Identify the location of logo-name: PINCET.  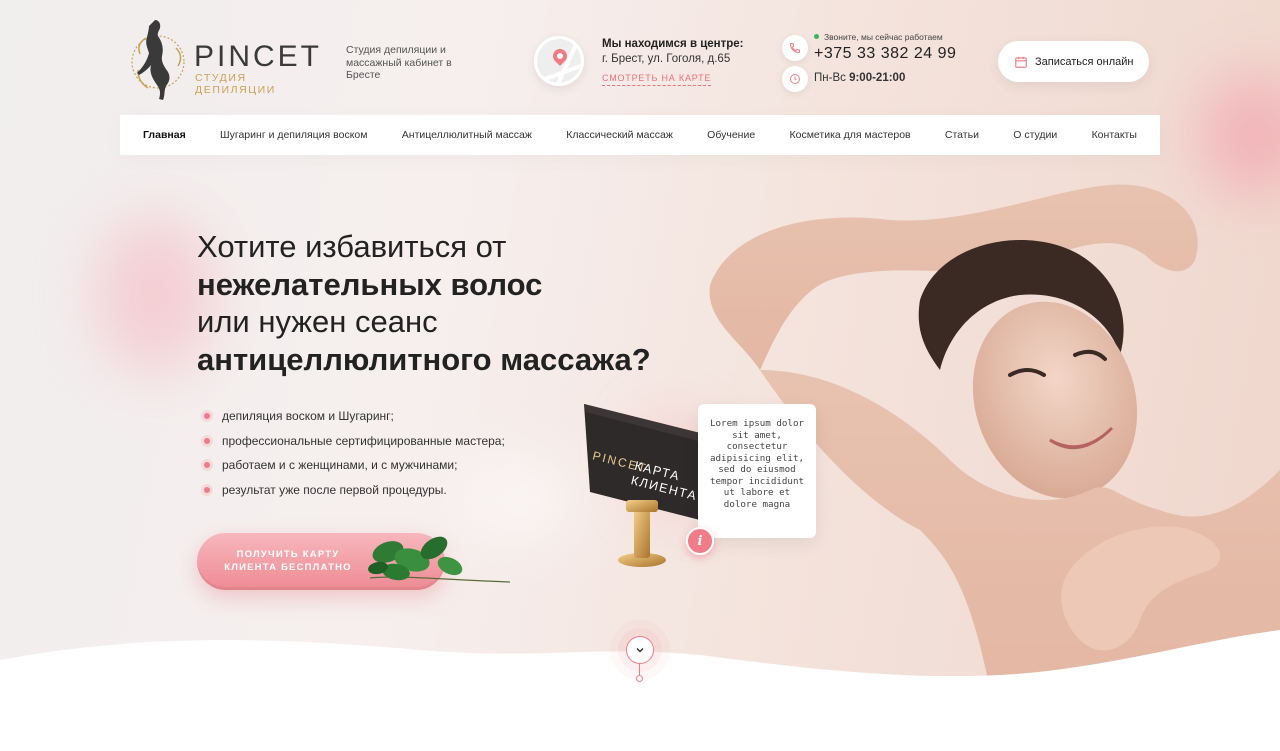
(258, 56).